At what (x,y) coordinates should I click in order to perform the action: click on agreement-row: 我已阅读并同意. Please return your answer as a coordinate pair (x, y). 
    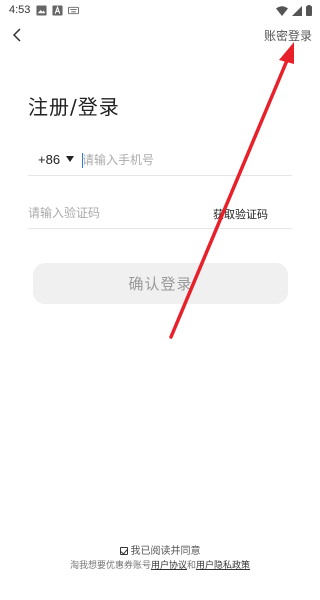
    Looking at the image, I should click on (160, 549).